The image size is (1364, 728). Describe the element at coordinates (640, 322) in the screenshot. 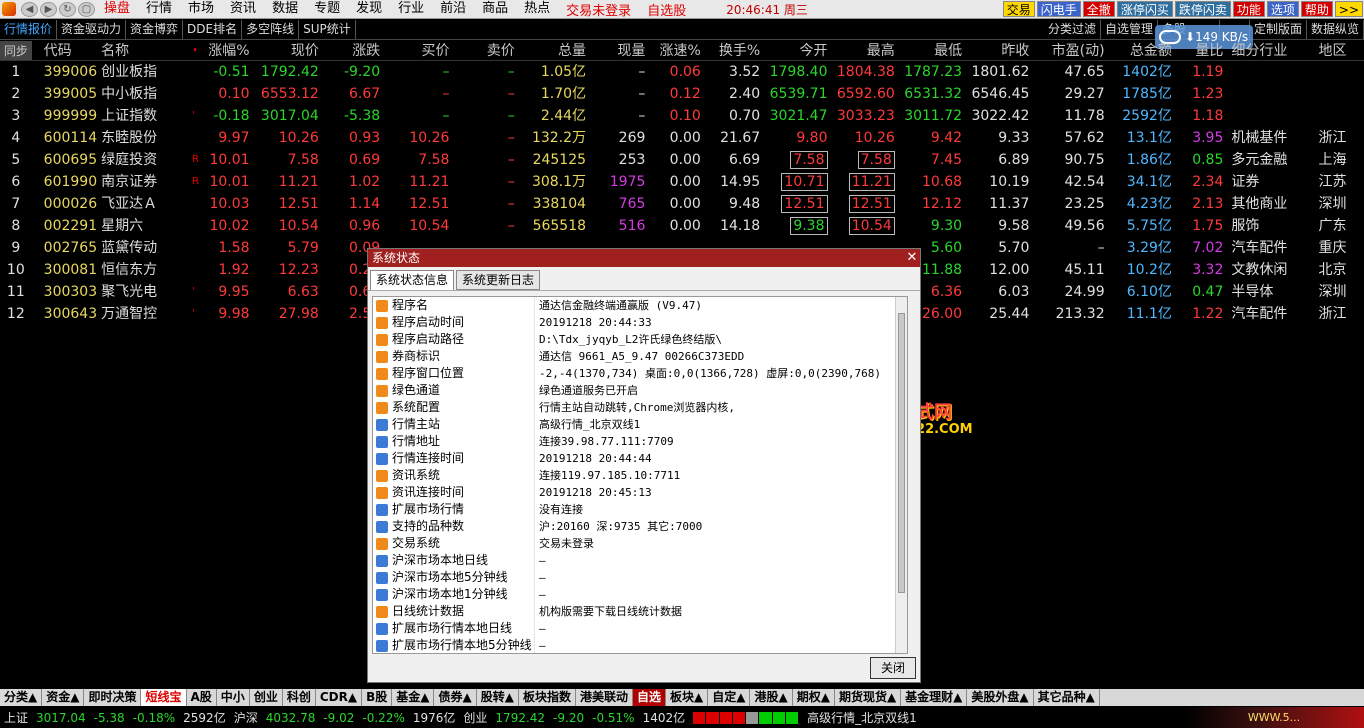

I see `status-list-item: 程序启动时间 20191218 20:44:33` at that location.